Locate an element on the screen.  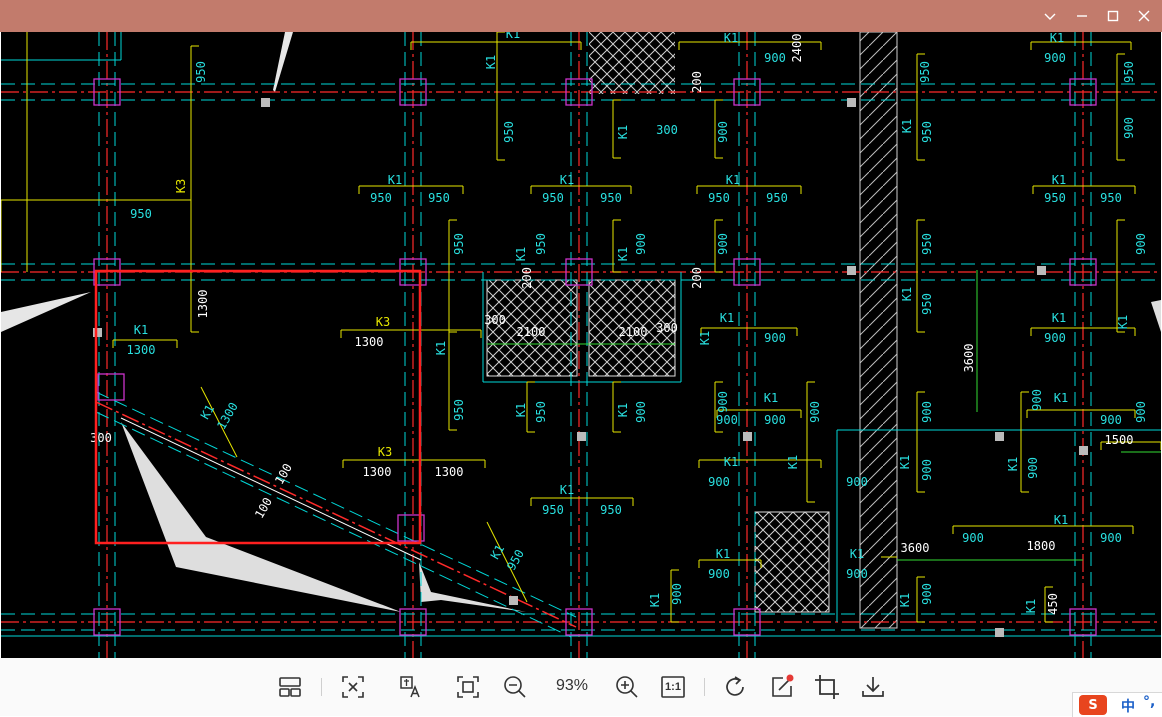
translate-button is located at coordinates (411, 687).